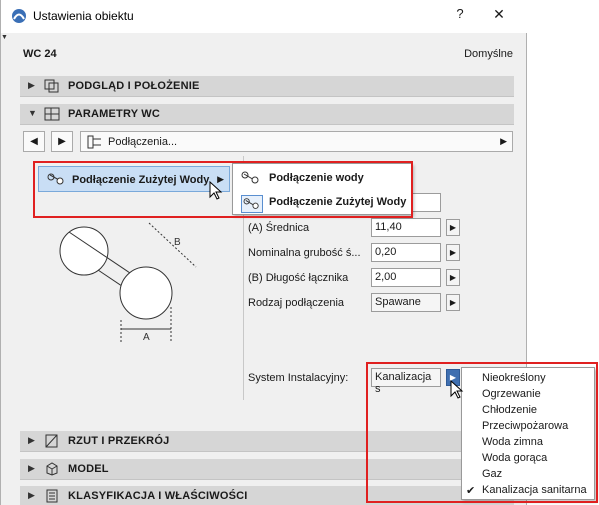 Image resolution: width=599 pixels, height=505 pixels. Describe the element at coordinates (296, 141) in the screenshot. I see `page-select: Podłączenia... ▶` at that location.